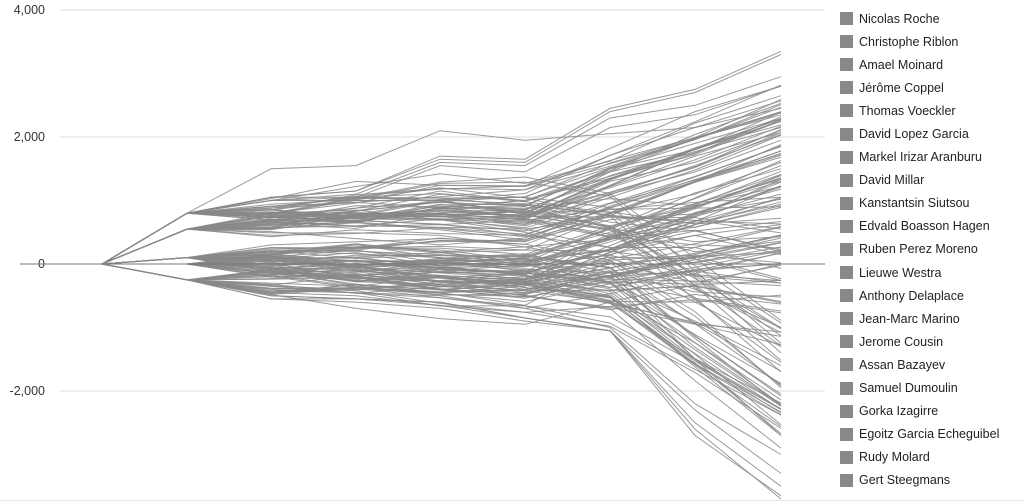 The width and height of the screenshot is (1024, 504). I want to click on legend-item: Christophe Riblon, so click(919, 41).